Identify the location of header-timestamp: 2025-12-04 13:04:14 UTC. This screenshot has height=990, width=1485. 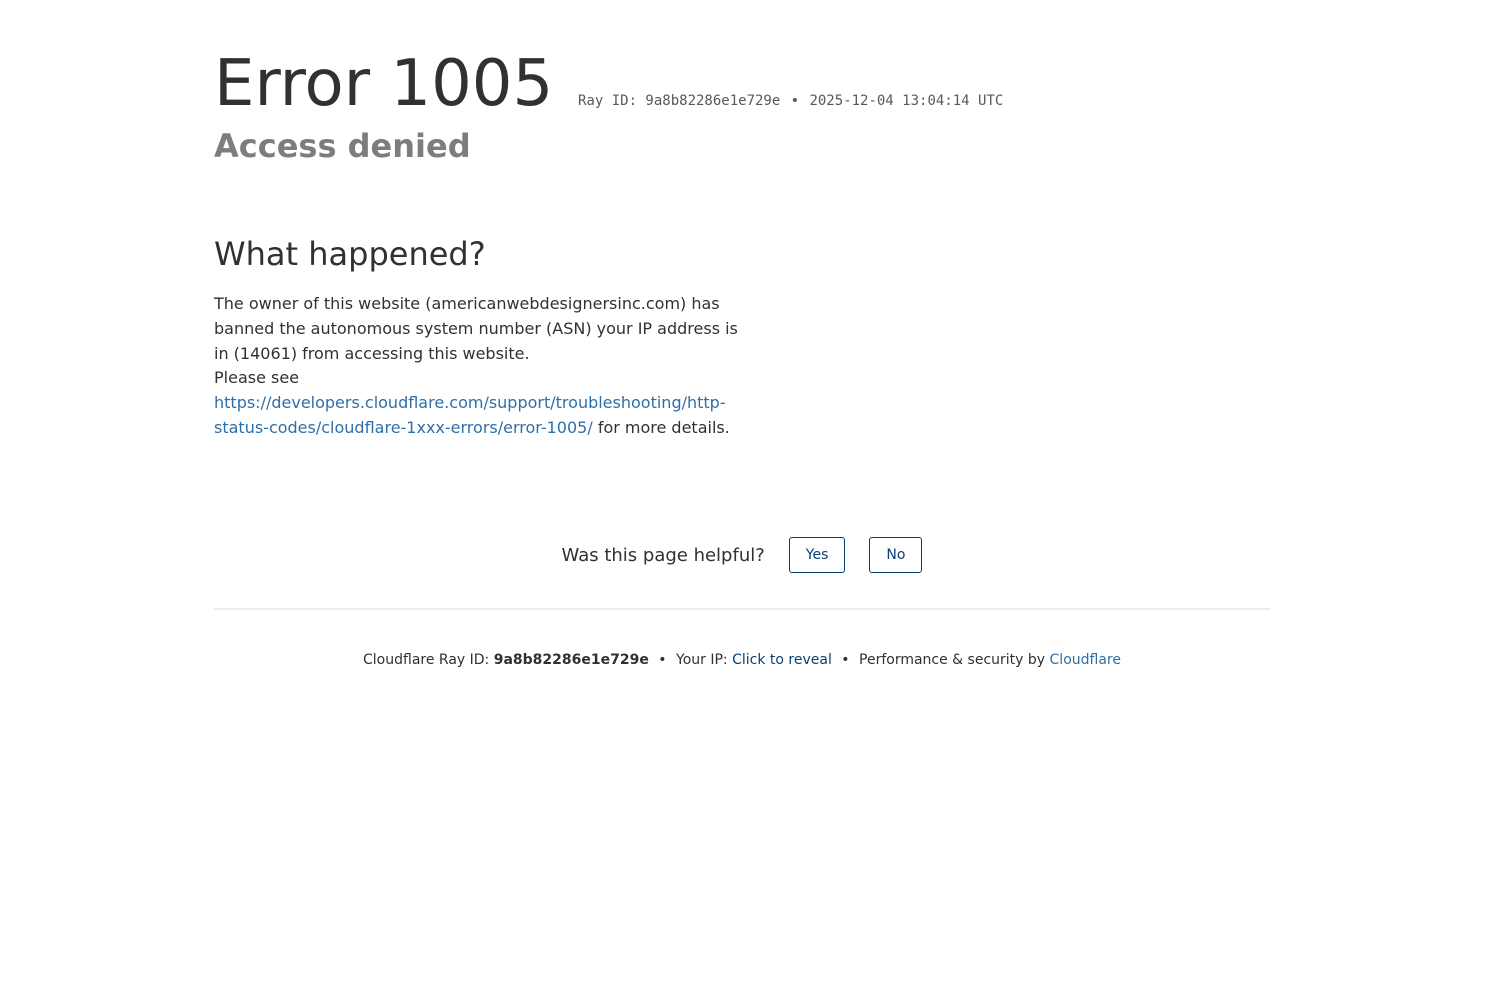
(906, 101).